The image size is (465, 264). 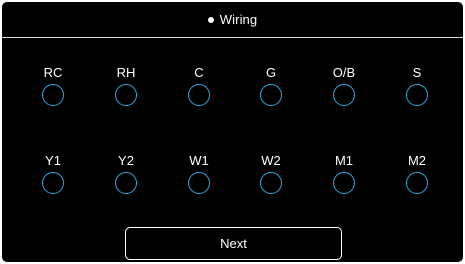 I want to click on terminal-label: RC, so click(x=53, y=72).